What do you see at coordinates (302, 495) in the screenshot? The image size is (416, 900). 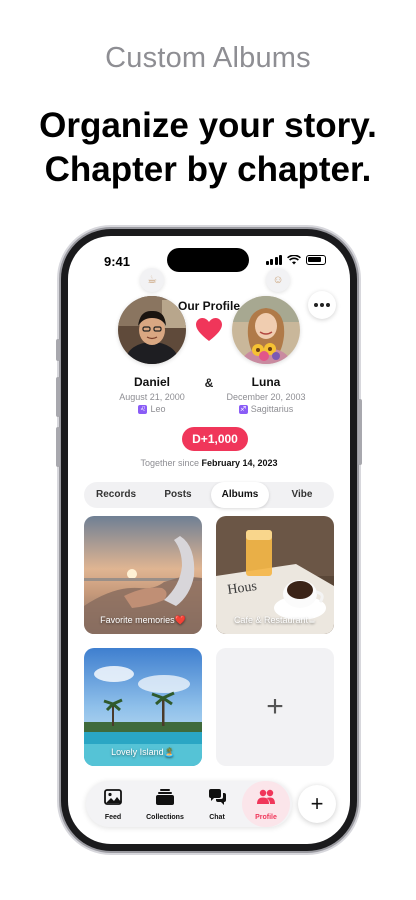 I see `tab-vibe: Vibe` at bounding box center [302, 495].